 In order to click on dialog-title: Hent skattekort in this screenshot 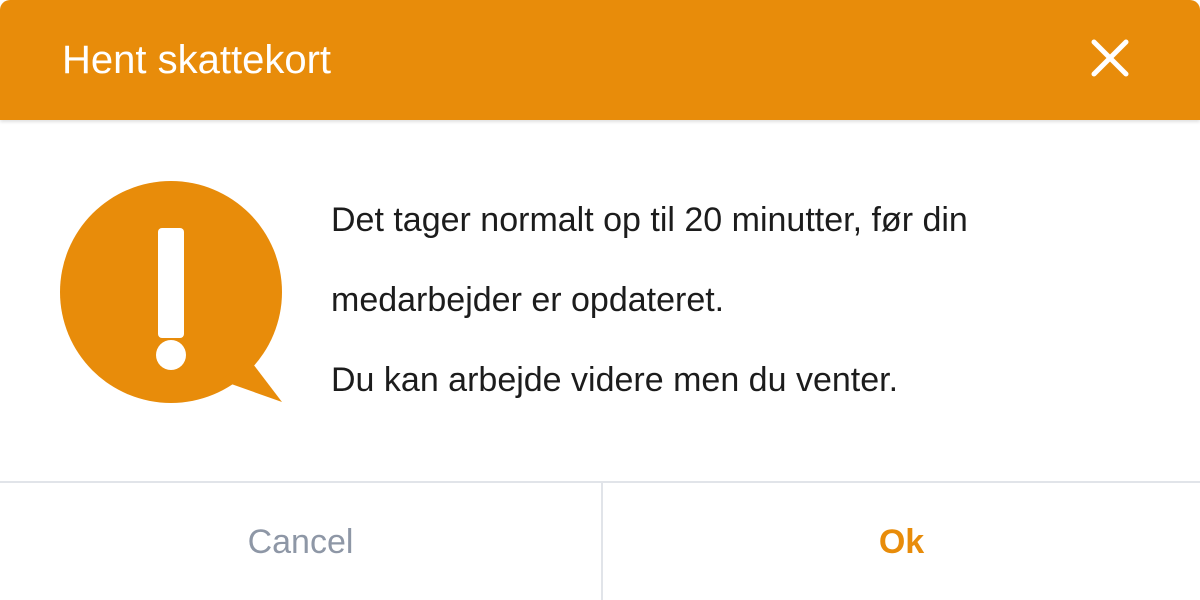, I will do `click(197, 60)`.